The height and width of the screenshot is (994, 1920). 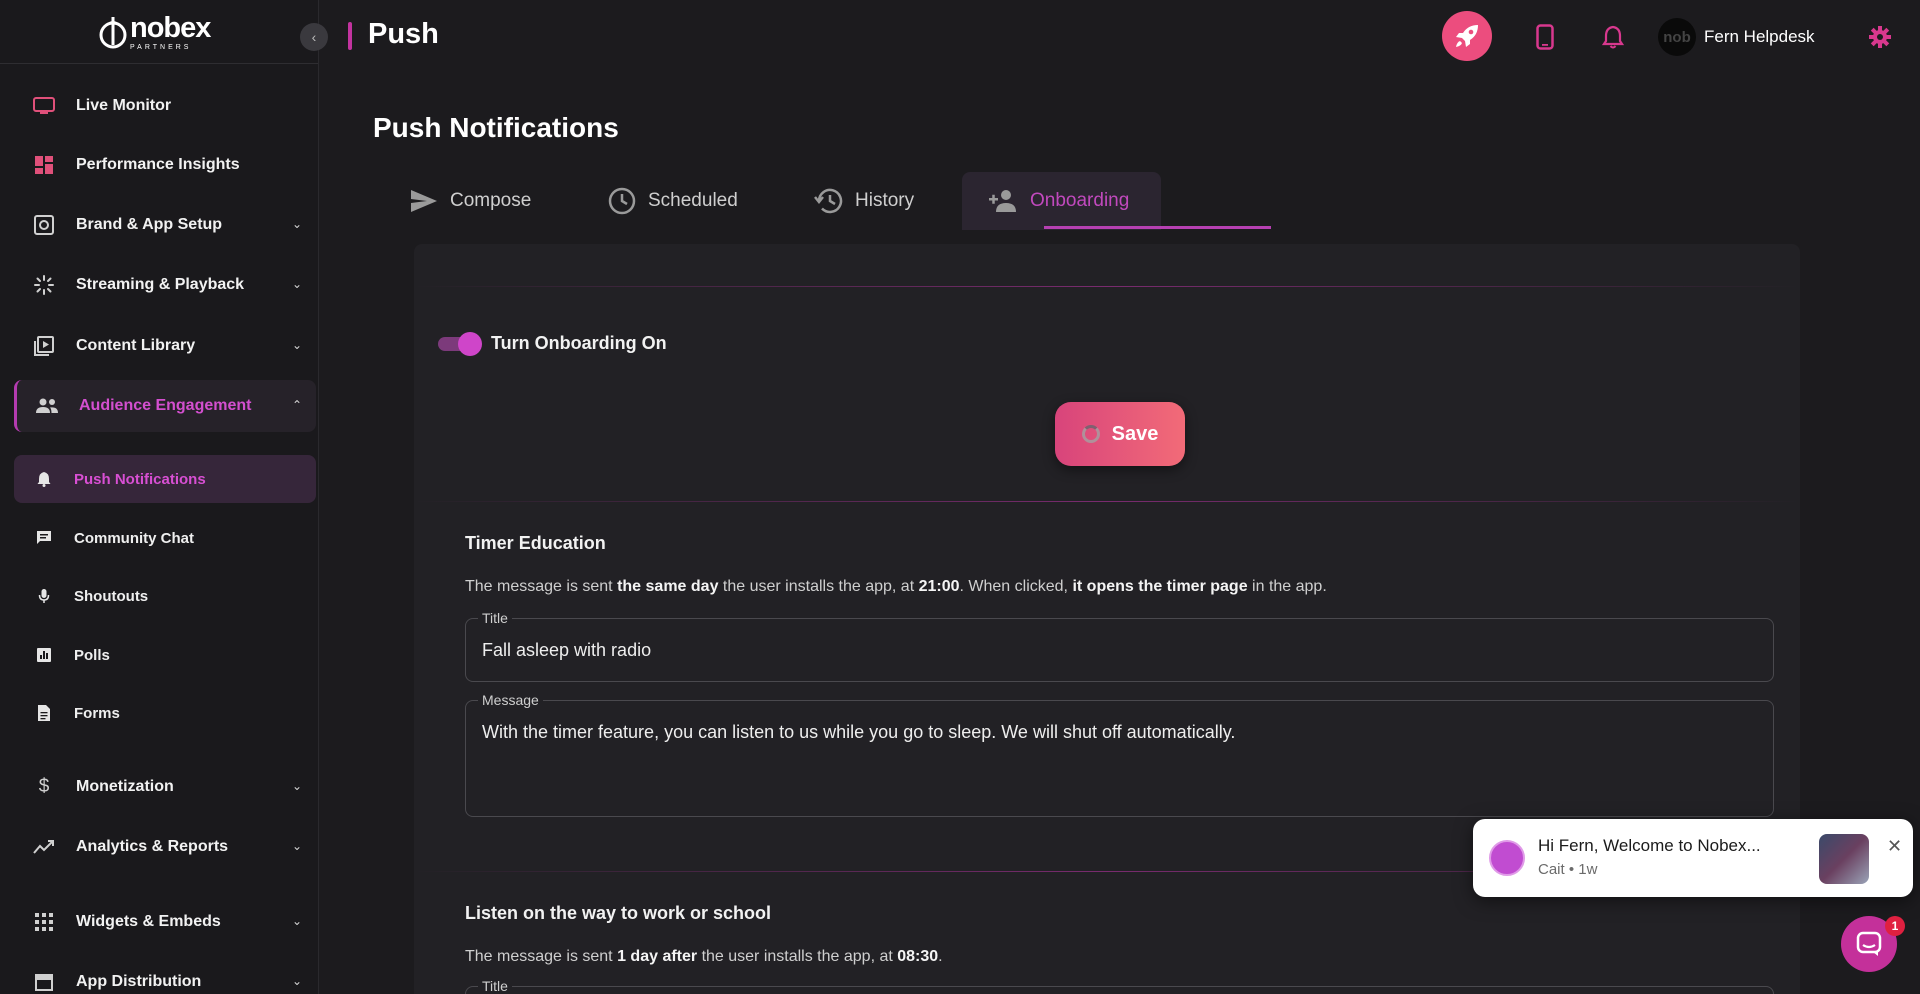 What do you see at coordinates (44, 596) in the screenshot?
I see `mic-icon` at bounding box center [44, 596].